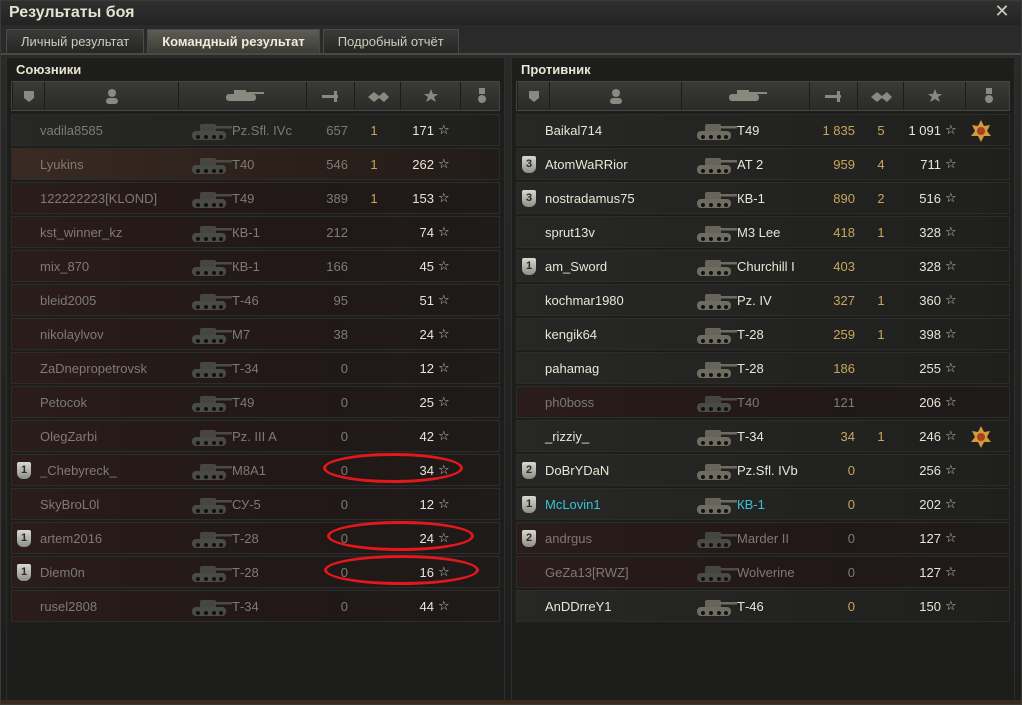 The image size is (1022, 705). Describe the element at coordinates (70, 504) in the screenshot. I see `player-name: SkyBroL0l` at that location.